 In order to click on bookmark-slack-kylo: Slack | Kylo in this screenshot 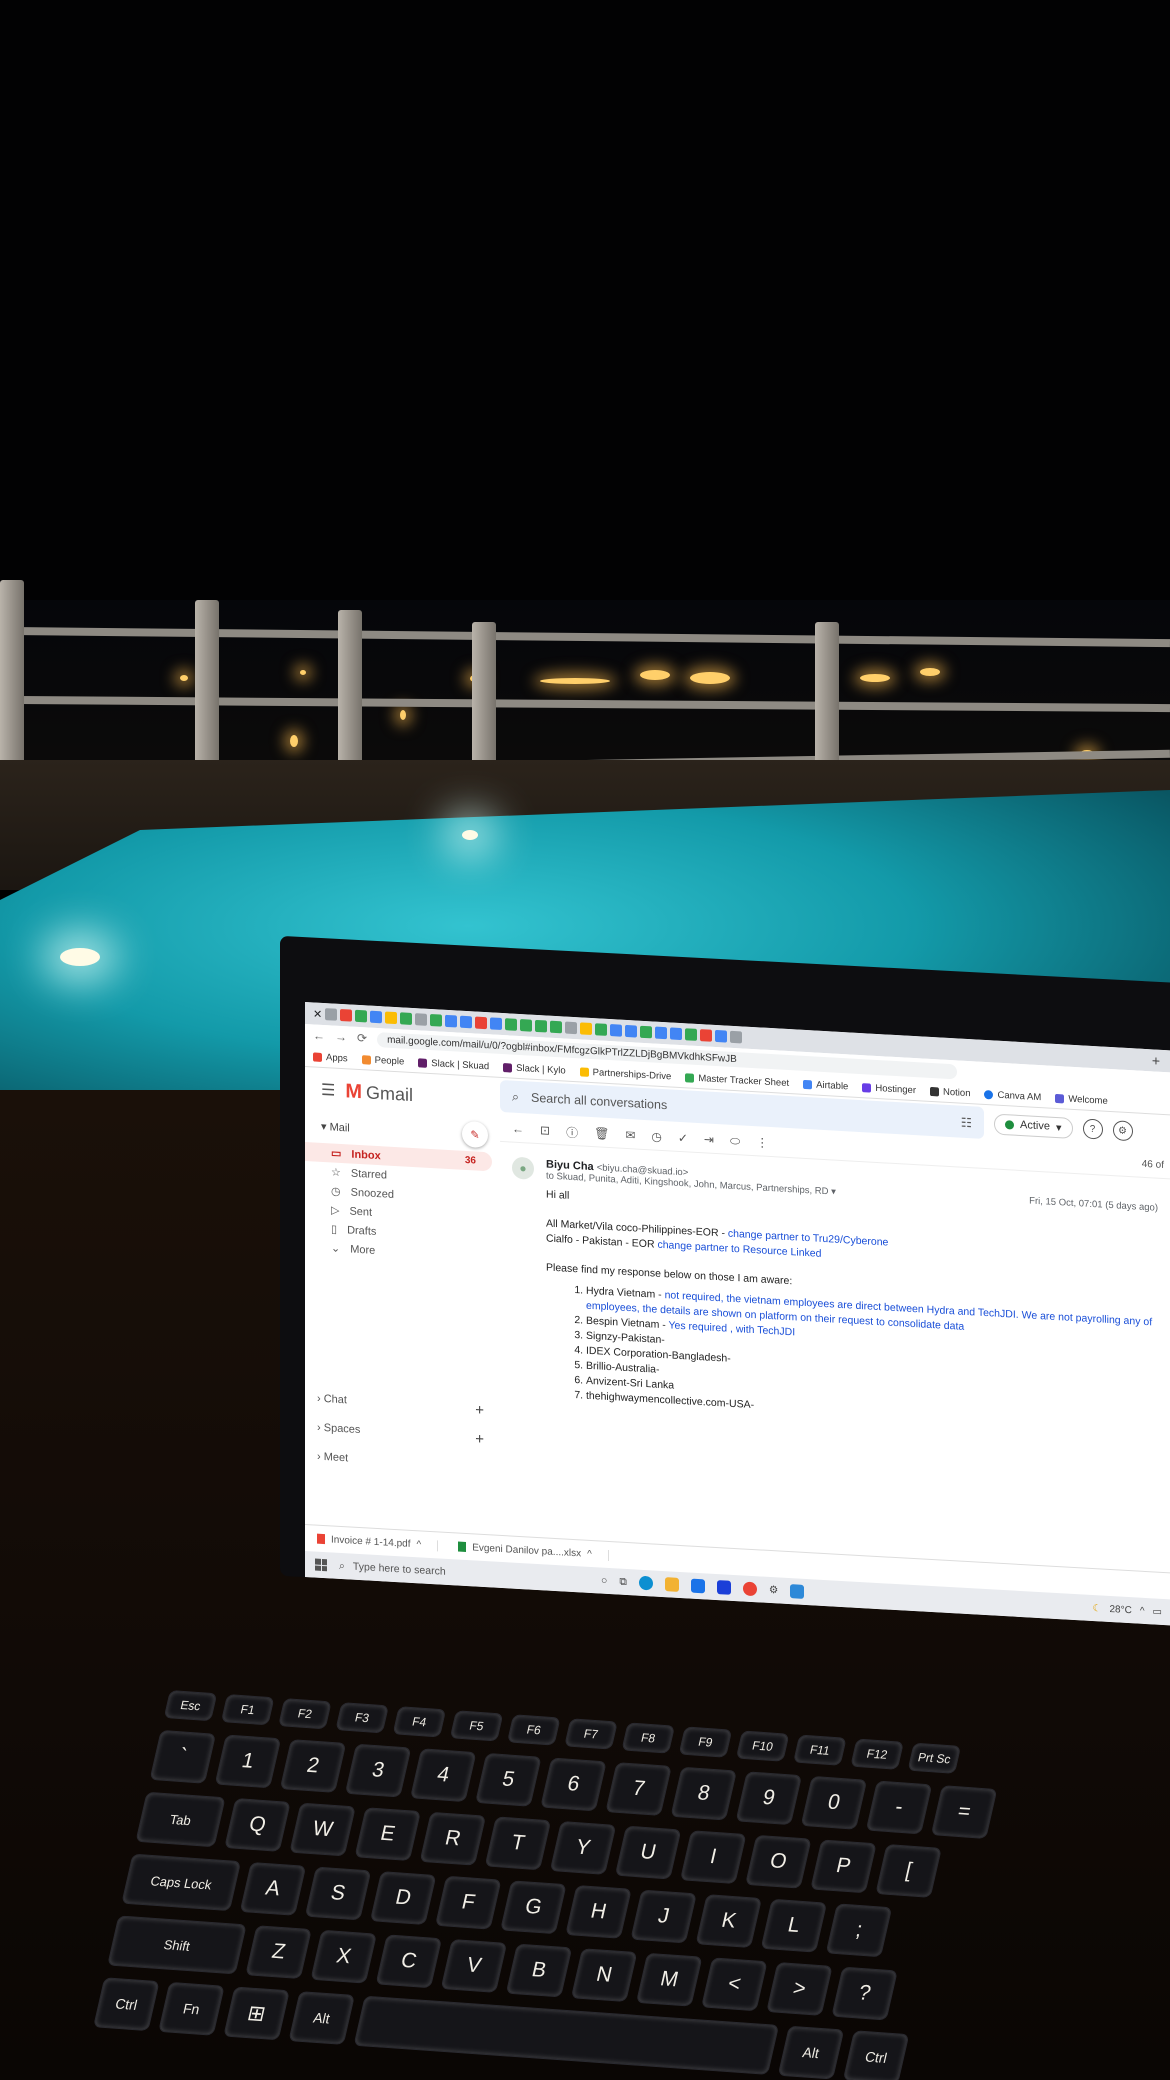, I will do `click(534, 1069)`.